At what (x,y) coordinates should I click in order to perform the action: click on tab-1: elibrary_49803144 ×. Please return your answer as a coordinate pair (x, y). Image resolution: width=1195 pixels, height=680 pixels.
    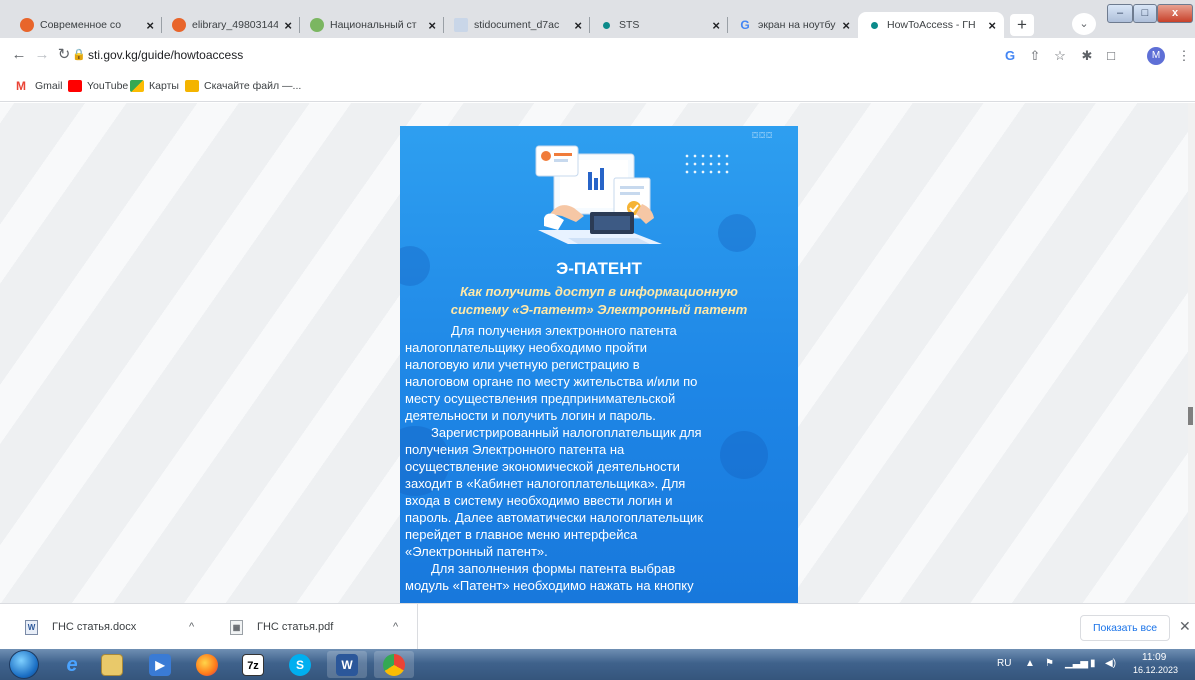
    Looking at the image, I should click on (231, 25).